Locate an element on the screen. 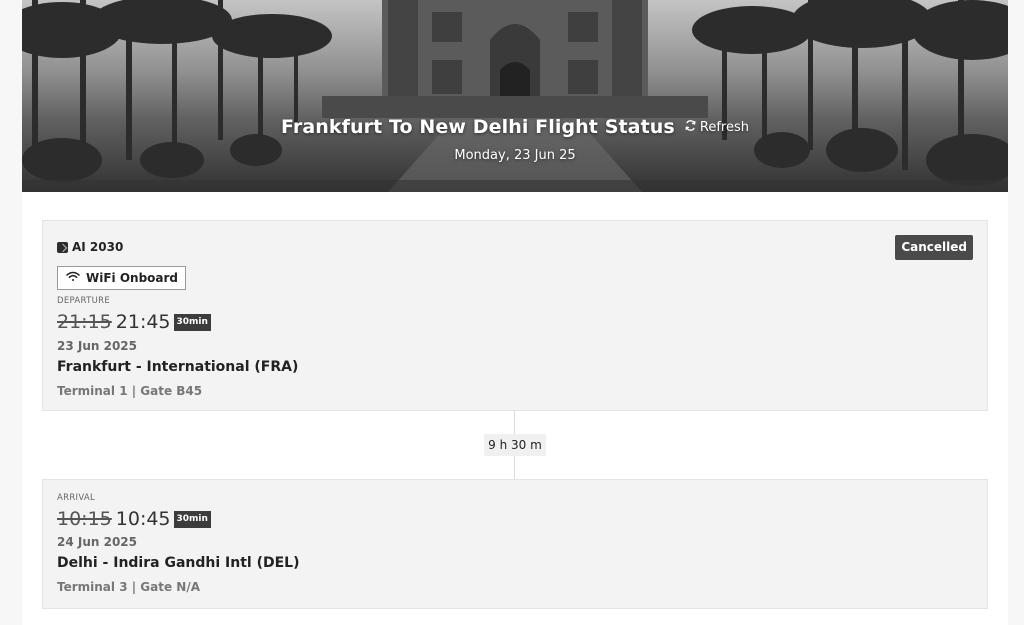 The image size is (1024, 625). flight-duration: 9 h 30 m is located at coordinates (515, 445).